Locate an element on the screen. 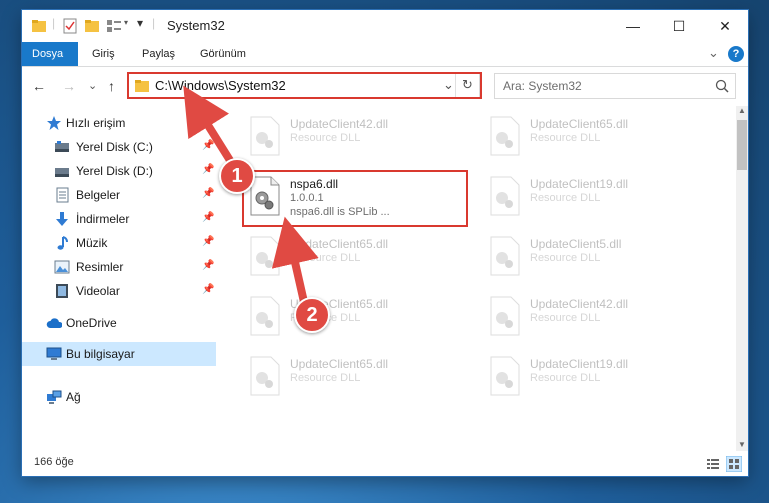  sidebar-item-videos: Videolar 📌 is located at coordinates (119, 291).